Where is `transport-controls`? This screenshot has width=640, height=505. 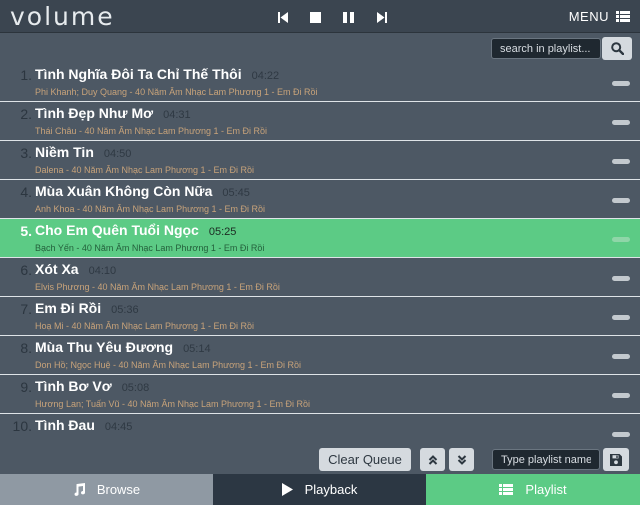
transport-controls is located at coordinates (332, 17).